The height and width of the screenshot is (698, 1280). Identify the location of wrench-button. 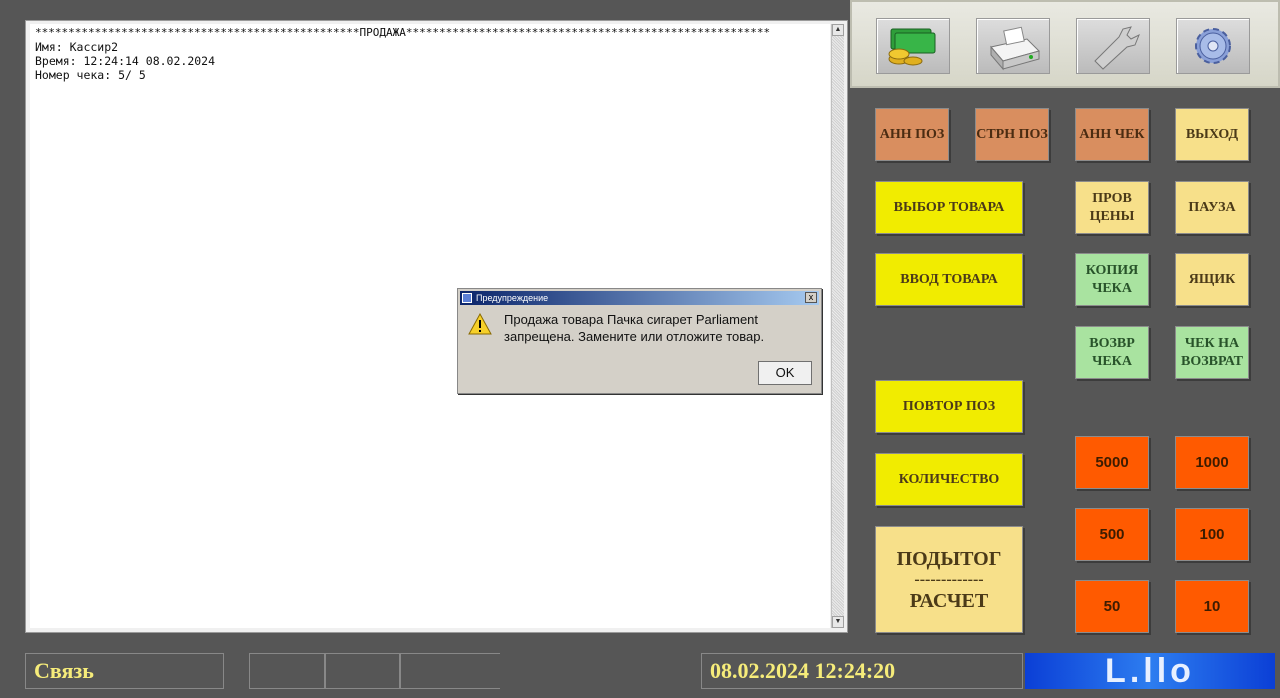
(1113, 46).